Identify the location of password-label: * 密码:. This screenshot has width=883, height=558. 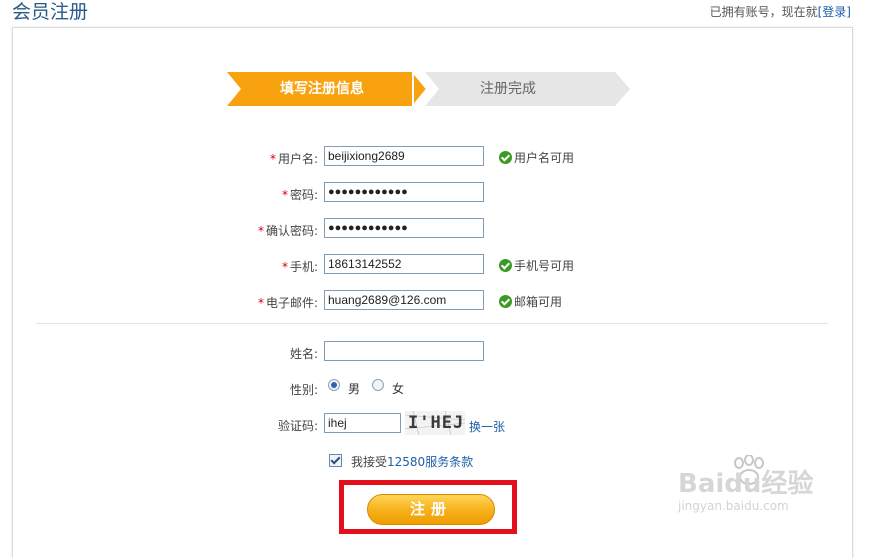
(299, 195).